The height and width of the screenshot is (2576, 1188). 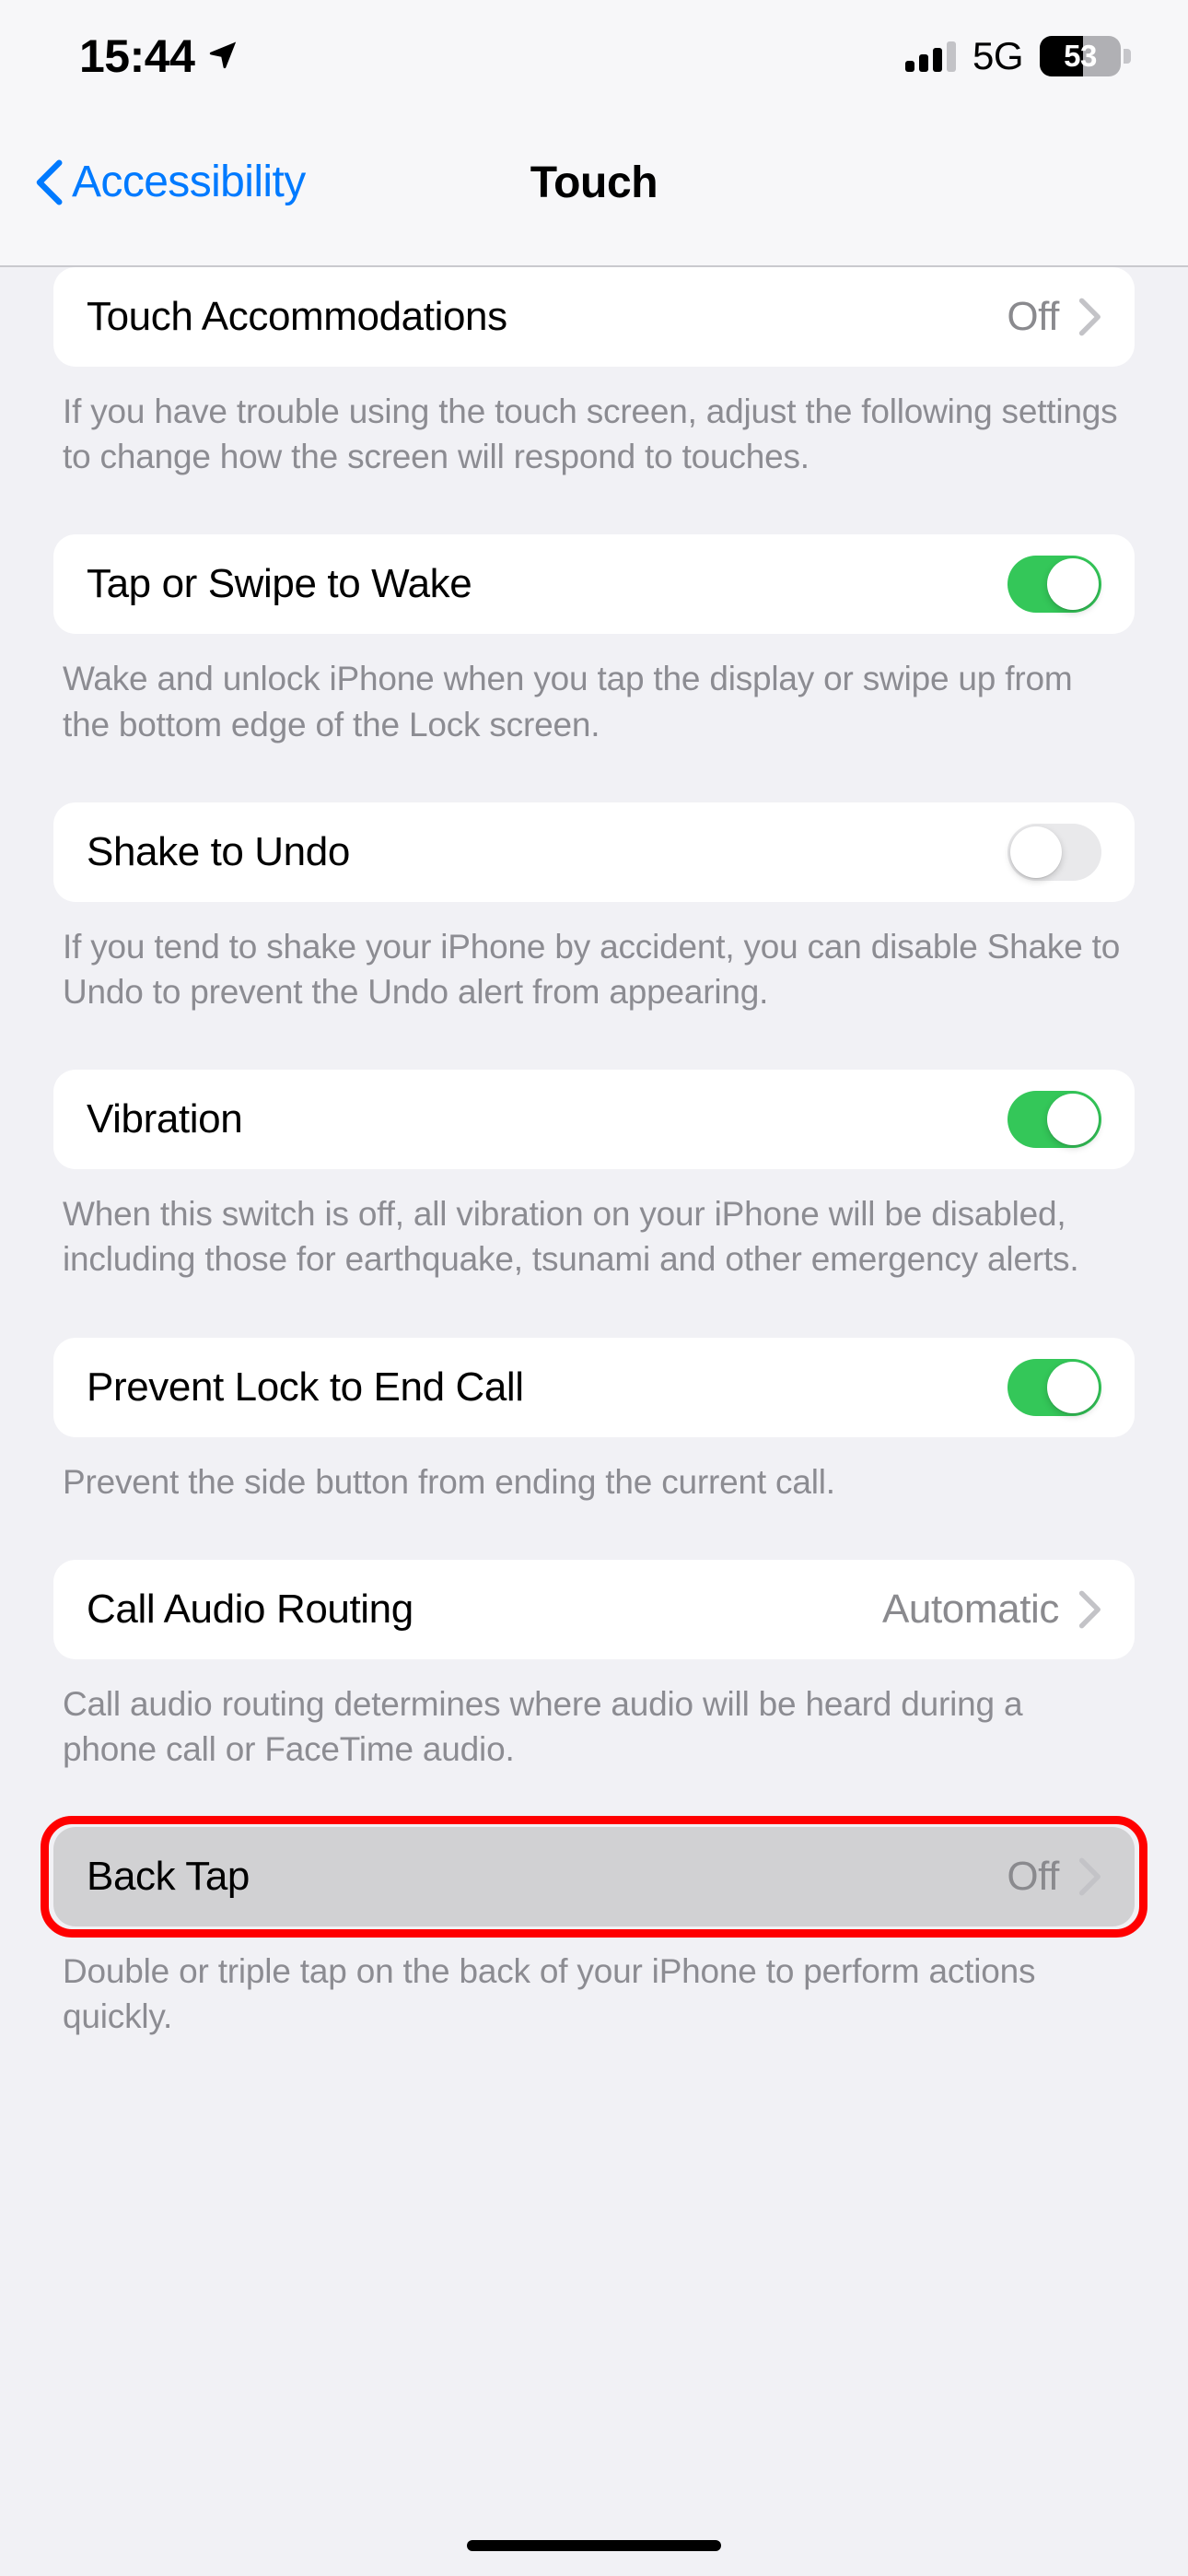 I want to click on settings-card: Tap or Swipe to Wake, so click(x=594, y=584).